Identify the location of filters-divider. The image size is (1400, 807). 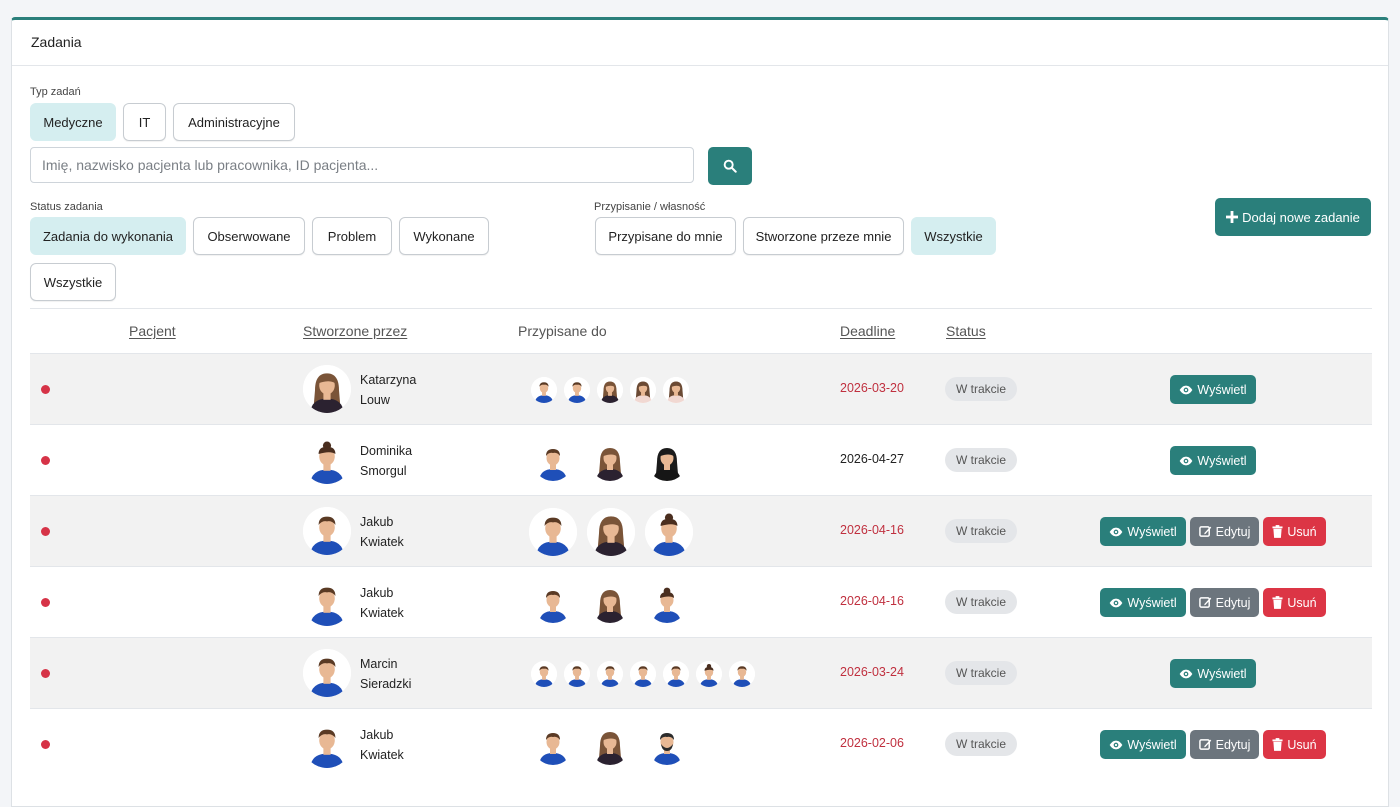
(701, 308).